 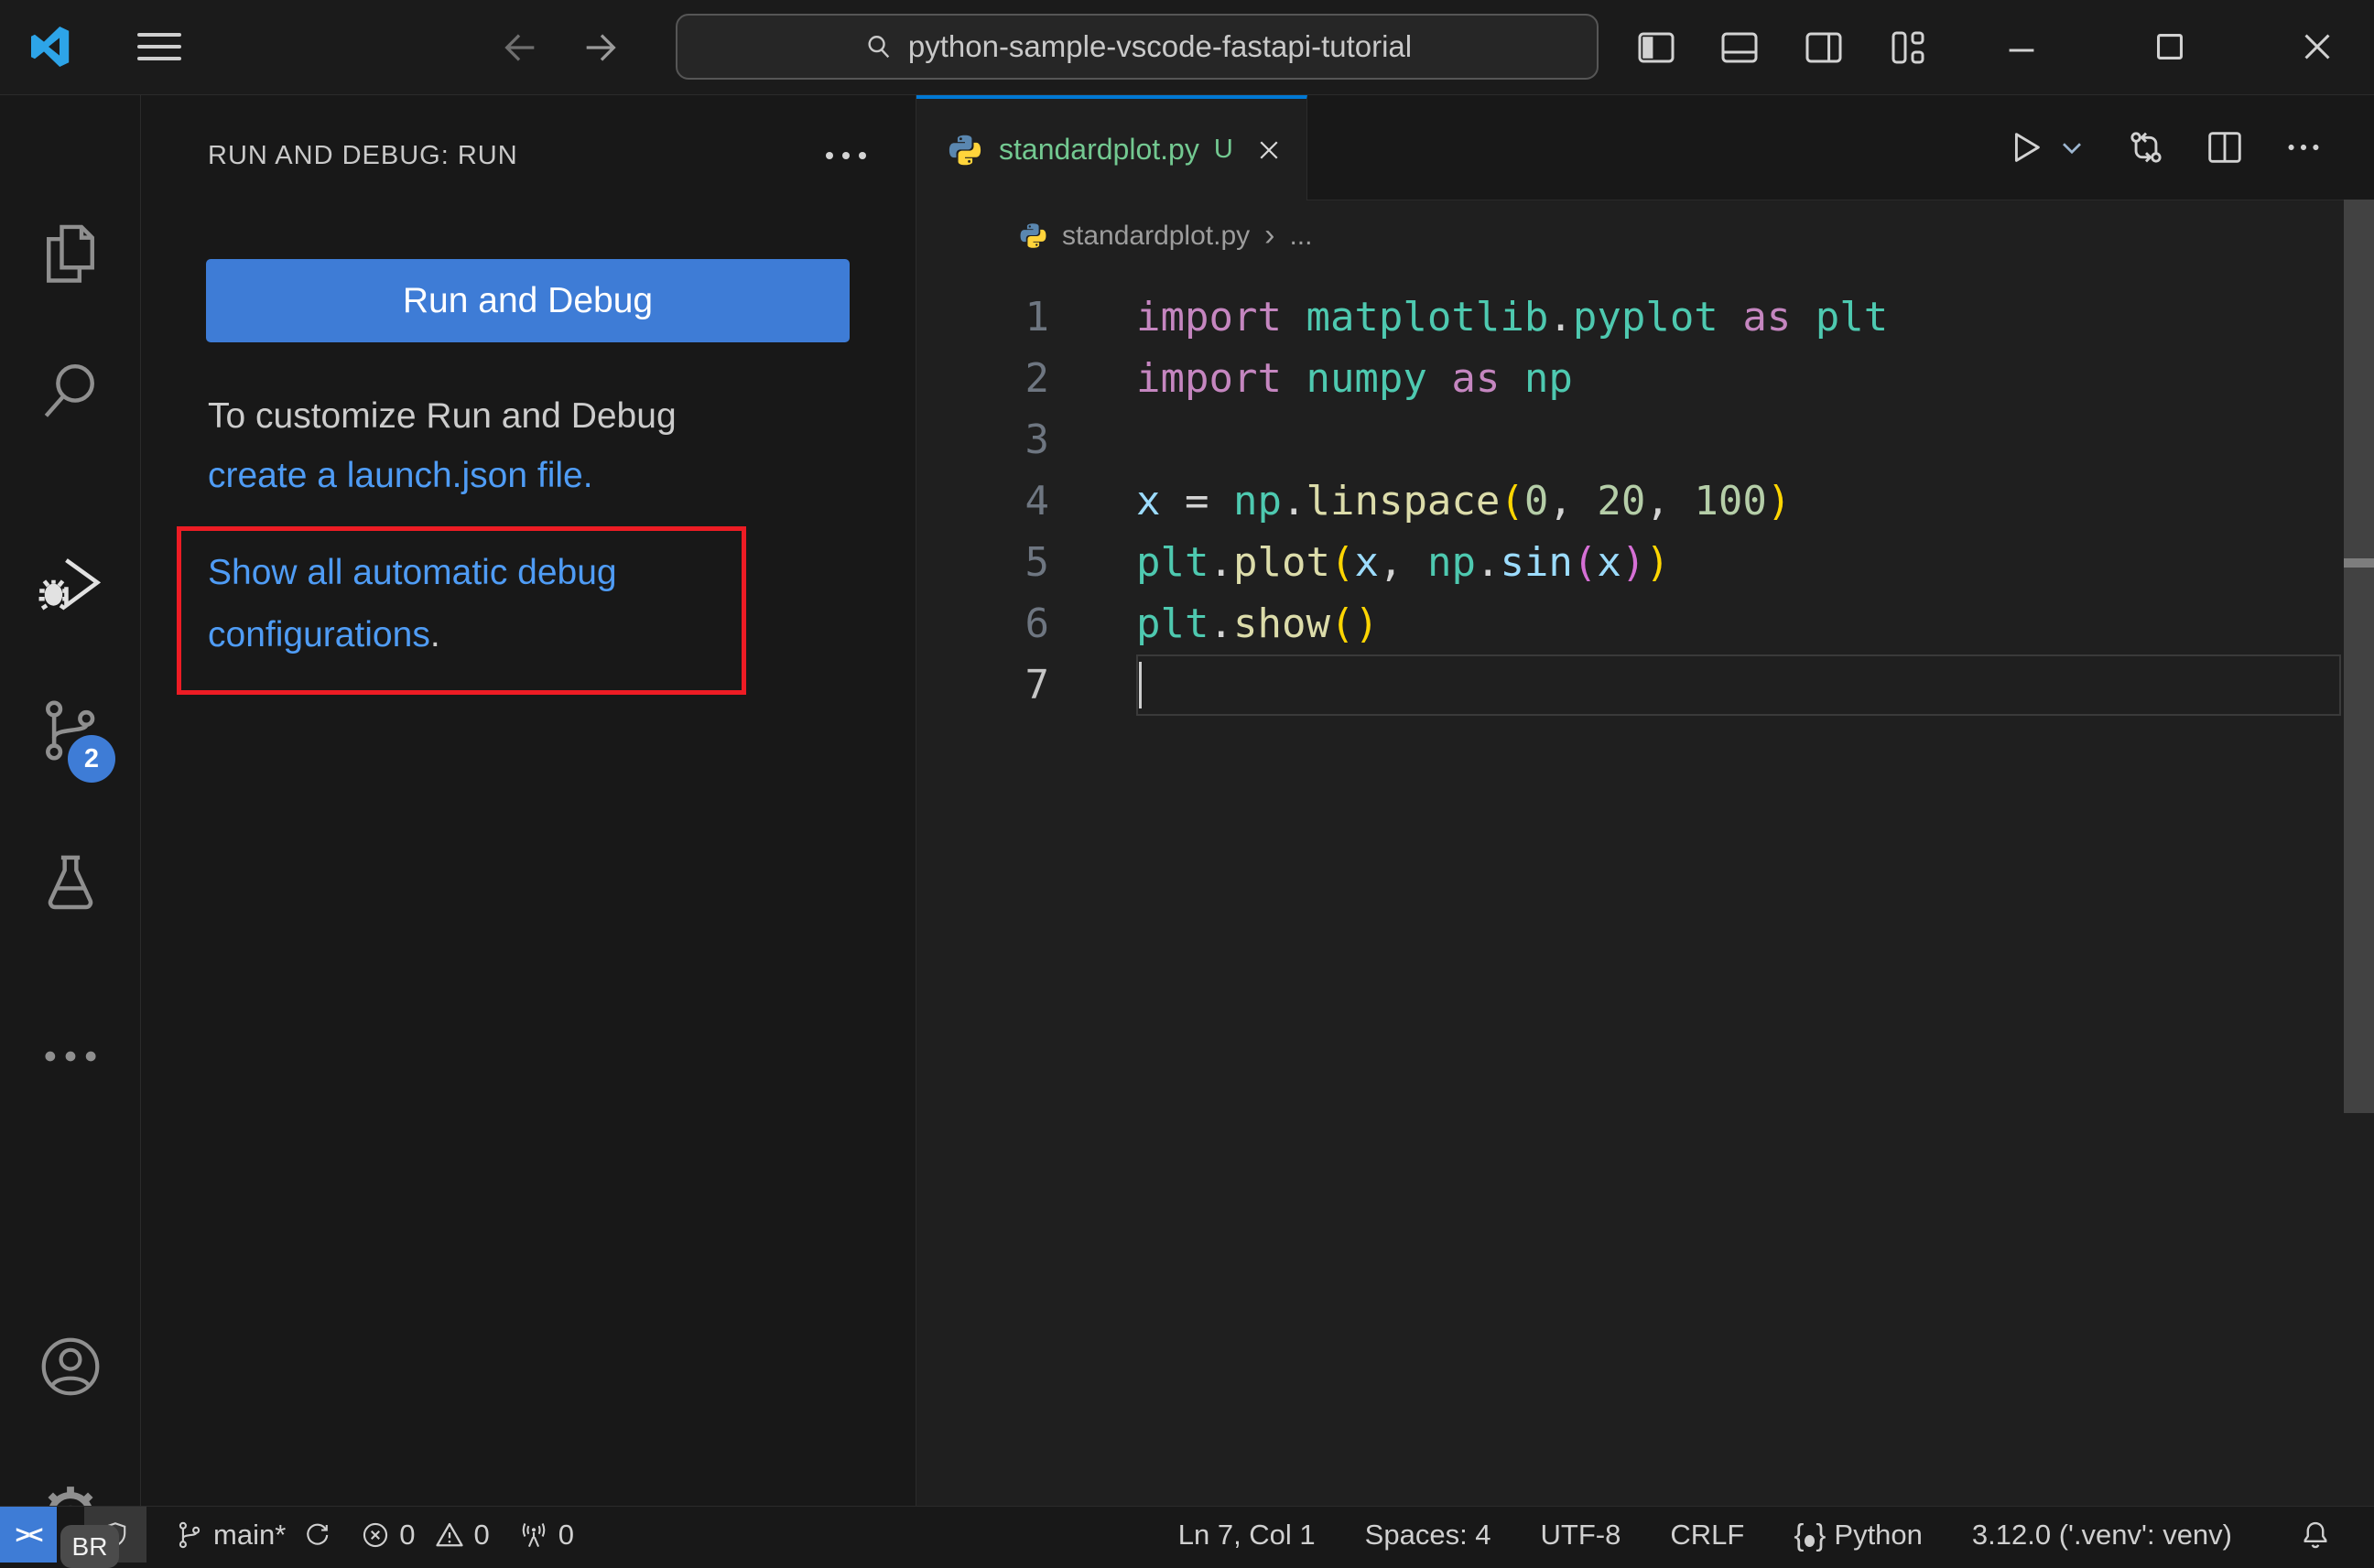 What do you see at coordinates (1355, 378) in the screenshot?
I see `code-text: import numpy as np` at bounding box center [1355, 378].